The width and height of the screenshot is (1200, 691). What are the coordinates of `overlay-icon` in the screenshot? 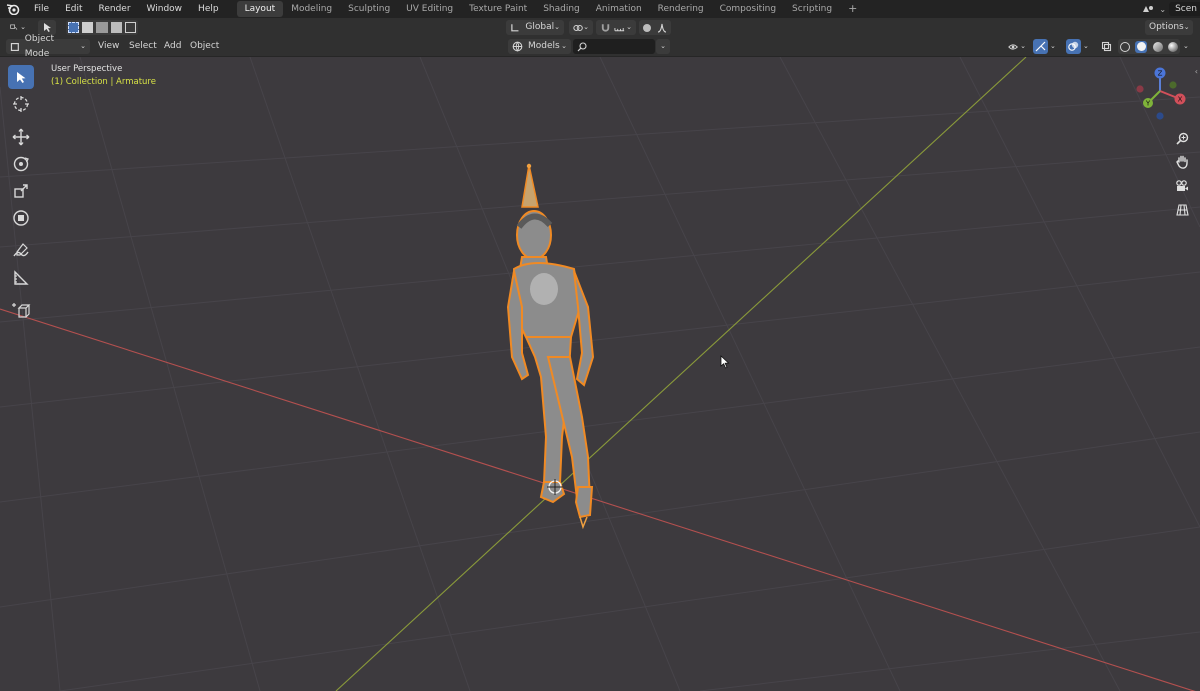 It's located at (1073, 46).